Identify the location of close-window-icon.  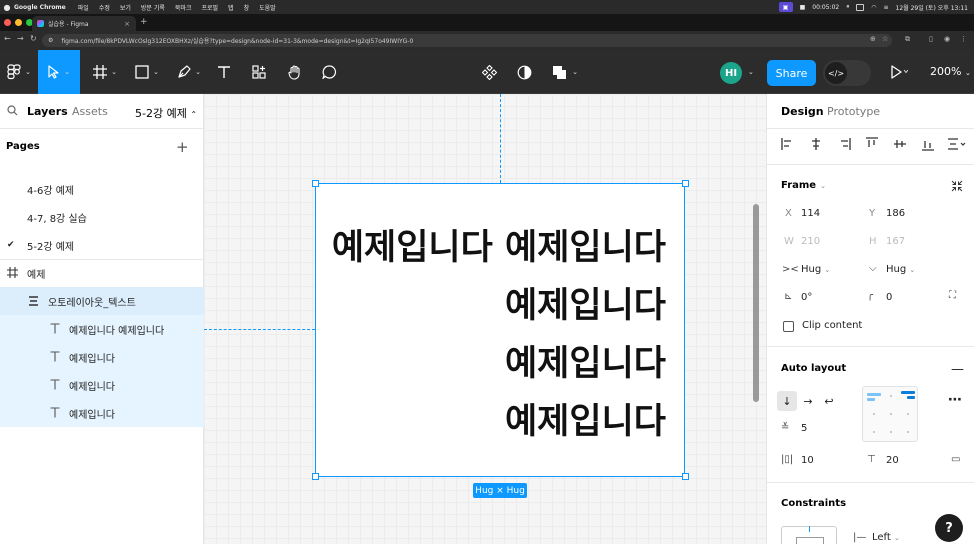
(7, 22).